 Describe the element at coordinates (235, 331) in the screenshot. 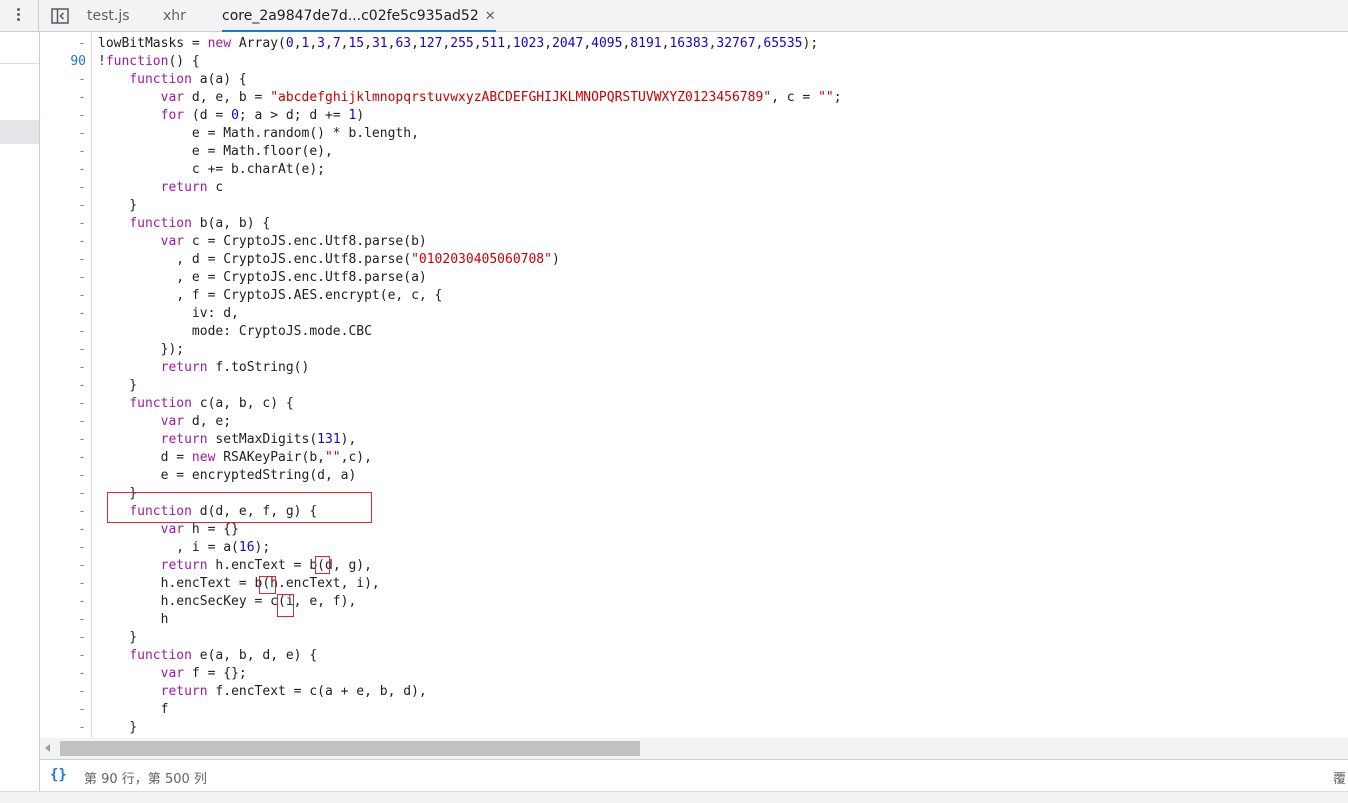

I see `code-text: mode: CryptoJS.mode.CBC` at that location.